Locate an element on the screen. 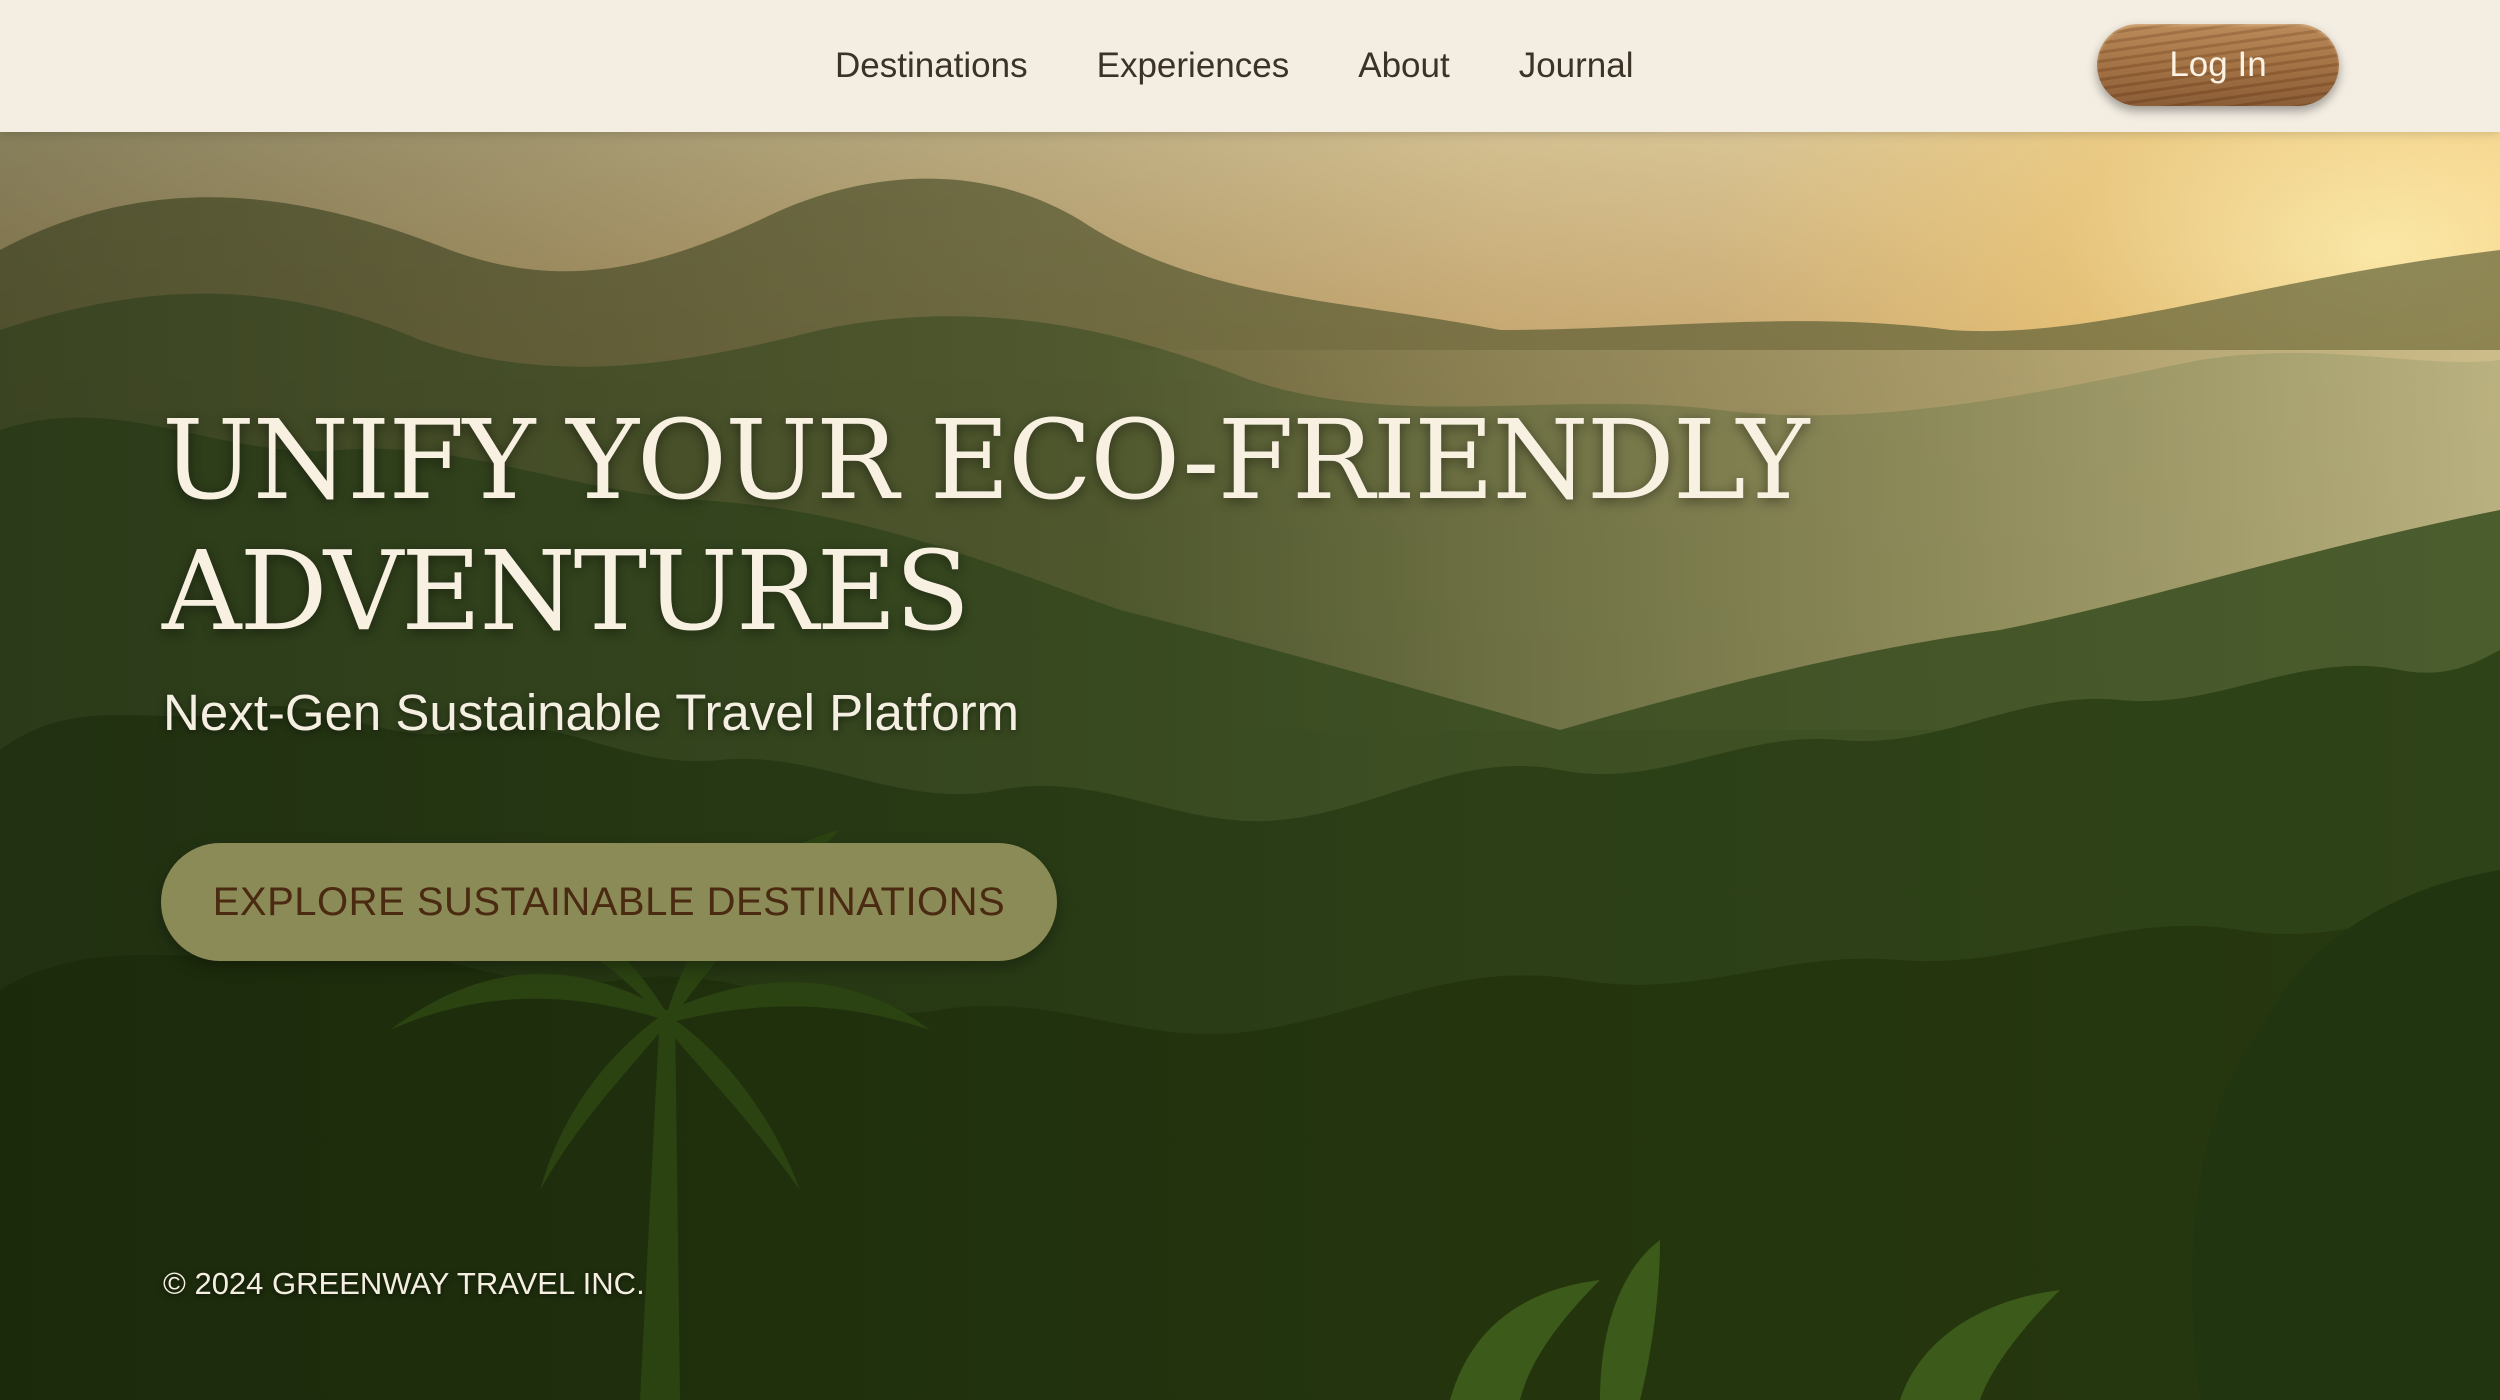  main-nav: Destinations Experiences About Journal is located at coordinates (1234, 66).